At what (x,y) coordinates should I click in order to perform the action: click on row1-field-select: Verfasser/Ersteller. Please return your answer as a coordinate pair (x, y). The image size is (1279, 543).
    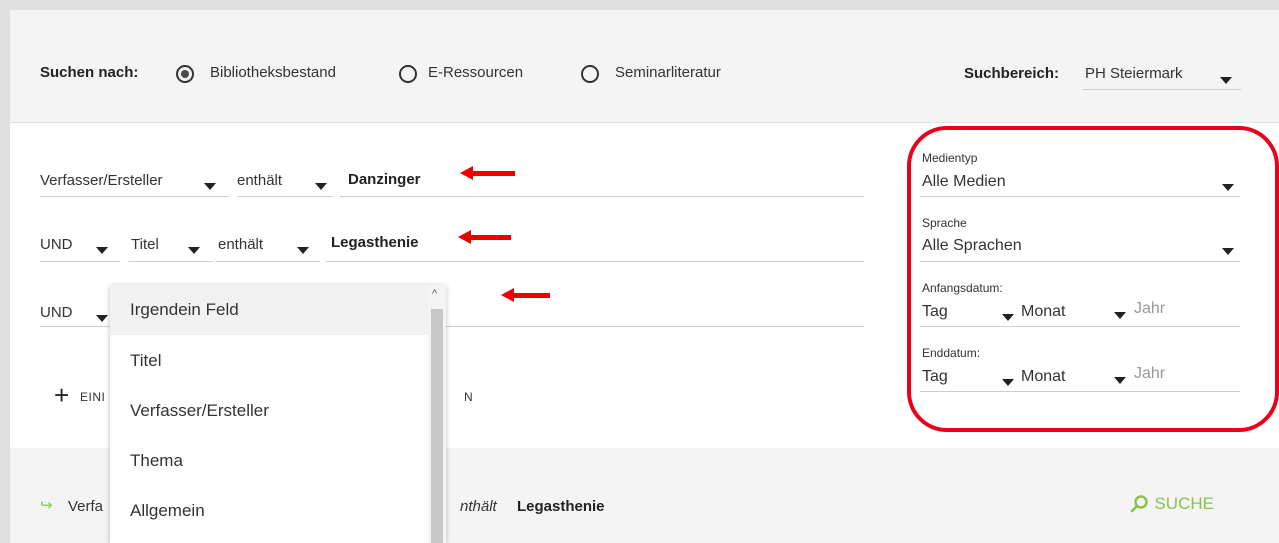
    Looking at the image, I should click on (101, 180).